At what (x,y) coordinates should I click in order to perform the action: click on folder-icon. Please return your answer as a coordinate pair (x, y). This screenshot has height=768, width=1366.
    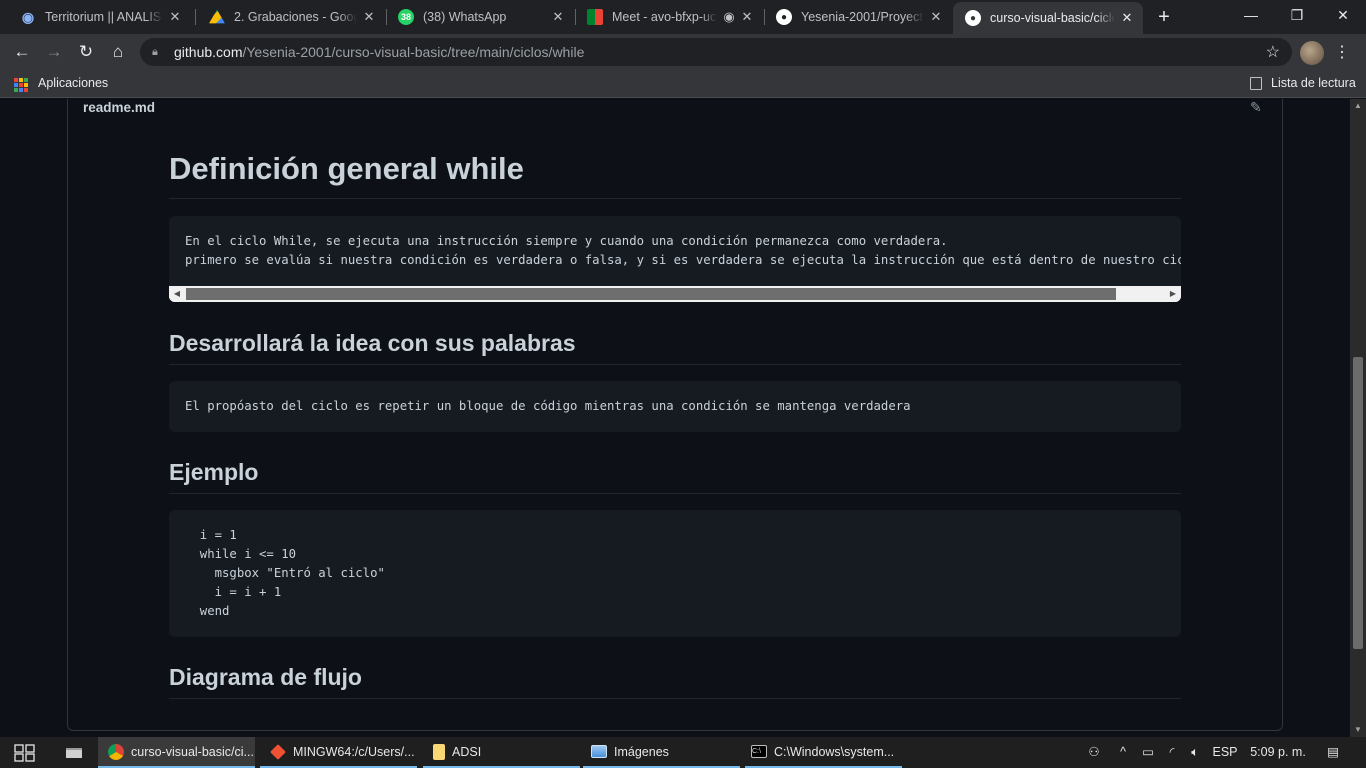
    Looking at the image, I should click on (439, 751).